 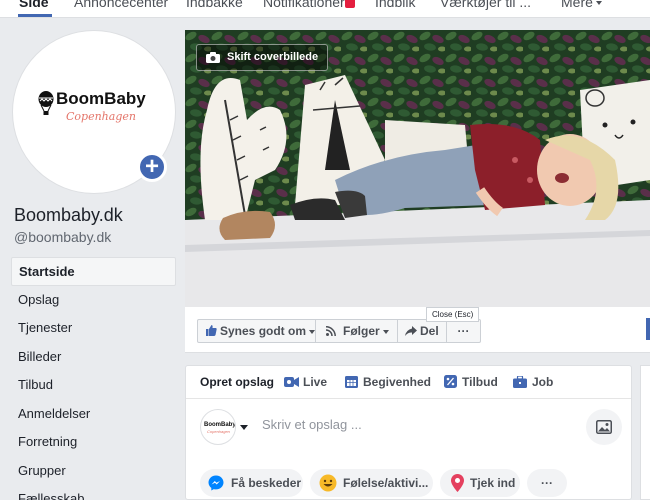 I want to click on tab-job: Job, so click(x=533, y=382).